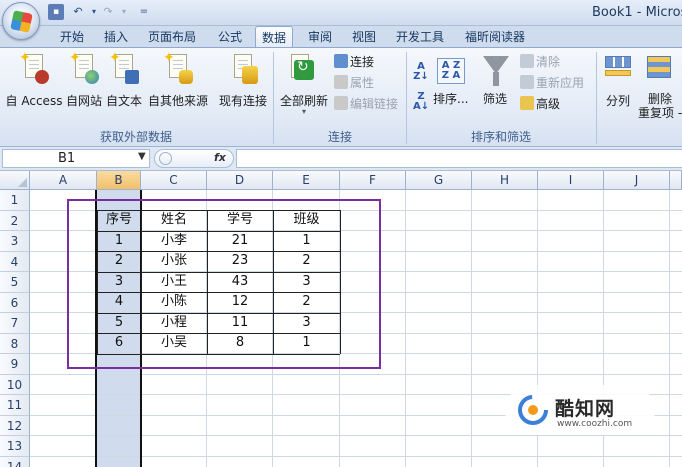  I want to click on split-columns-icon, so click(618, 69).